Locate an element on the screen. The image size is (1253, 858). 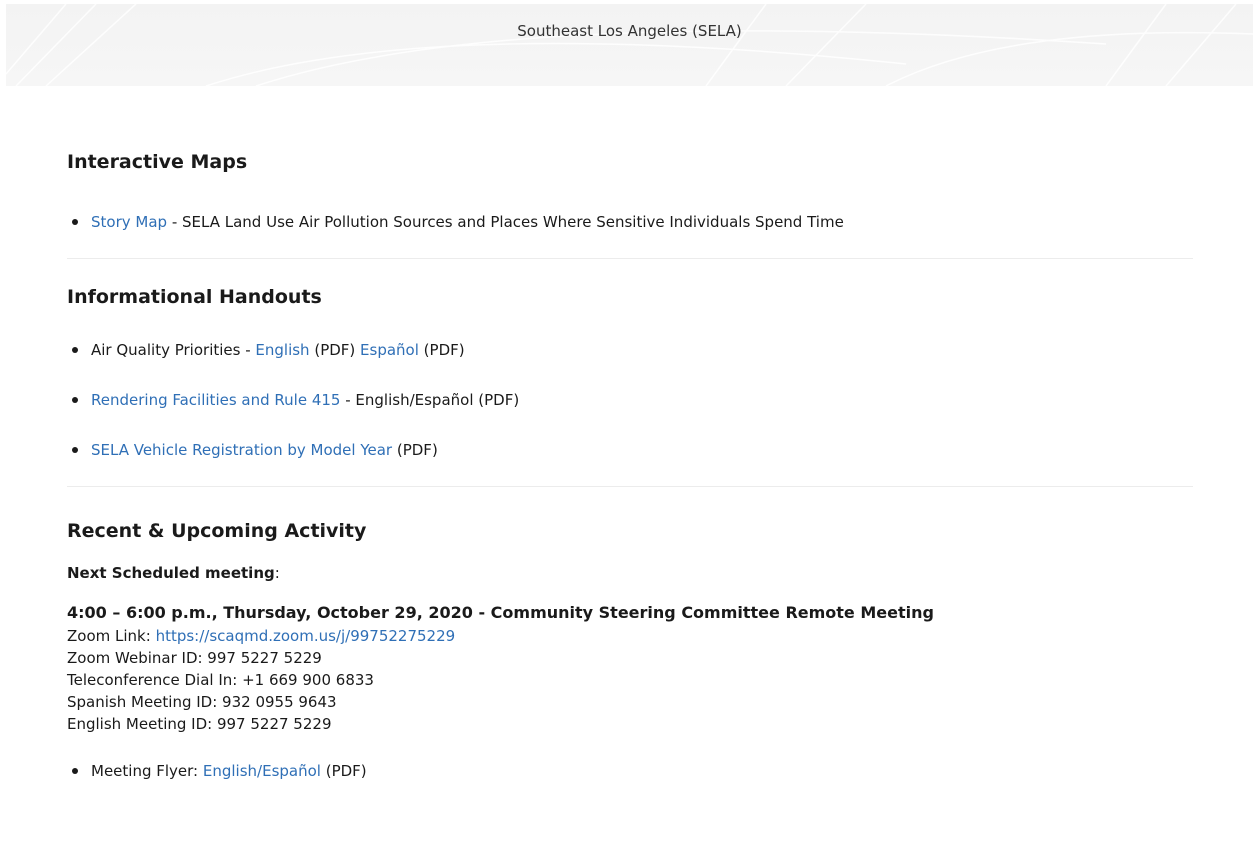
page-banner: Southeast Los Angeles (SELA) is located at coordinates (629, 45).